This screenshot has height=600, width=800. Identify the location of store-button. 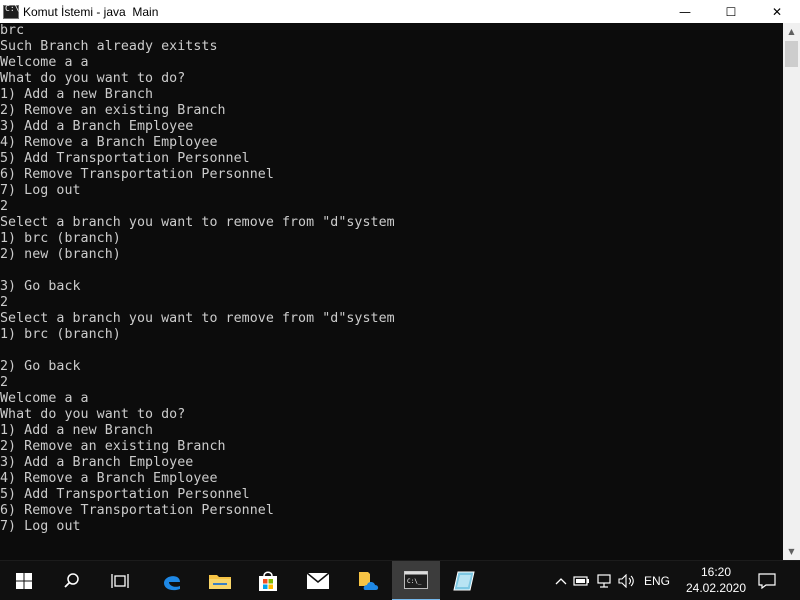
(268, 580).